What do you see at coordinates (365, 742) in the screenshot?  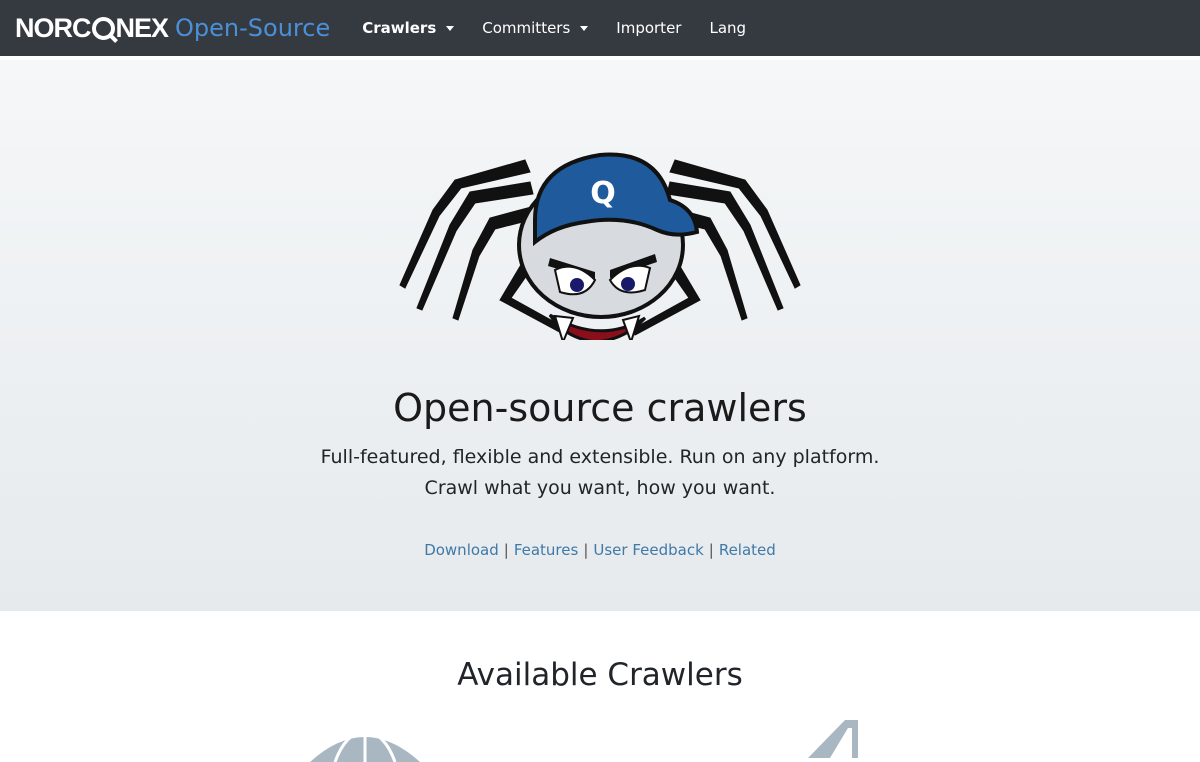 I see `globe-icon` at bounding box center [365, 742].